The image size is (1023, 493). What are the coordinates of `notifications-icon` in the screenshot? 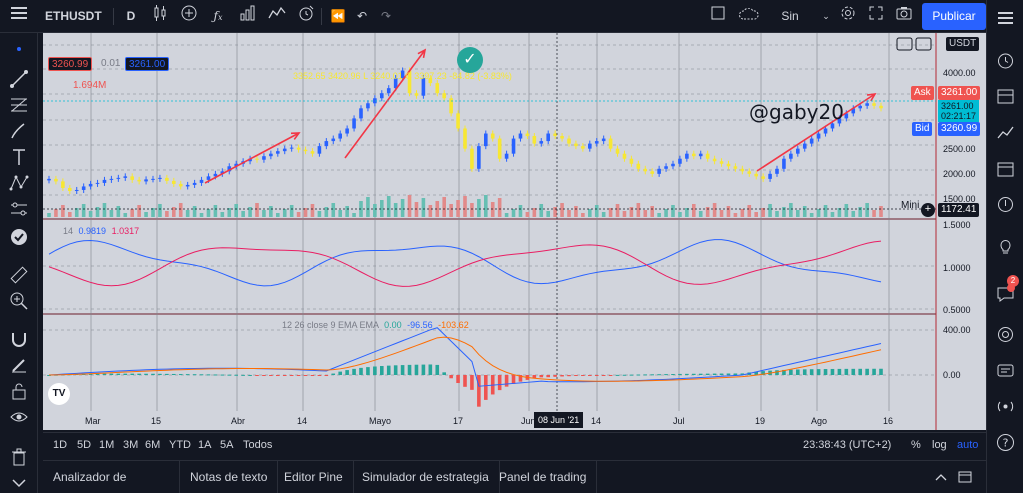 It's located at (1005, 370).